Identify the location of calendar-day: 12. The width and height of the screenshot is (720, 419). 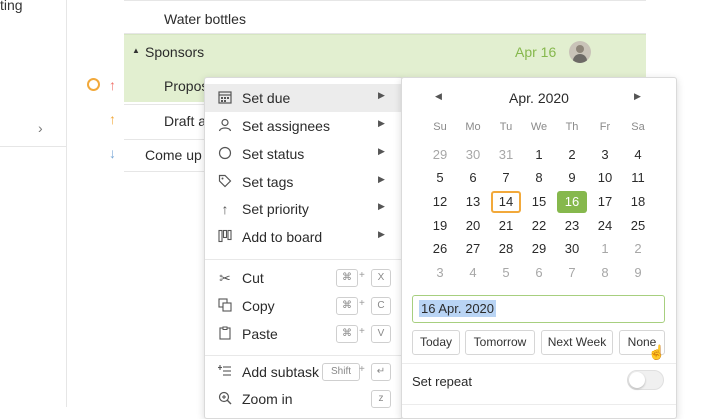
(440, 202).